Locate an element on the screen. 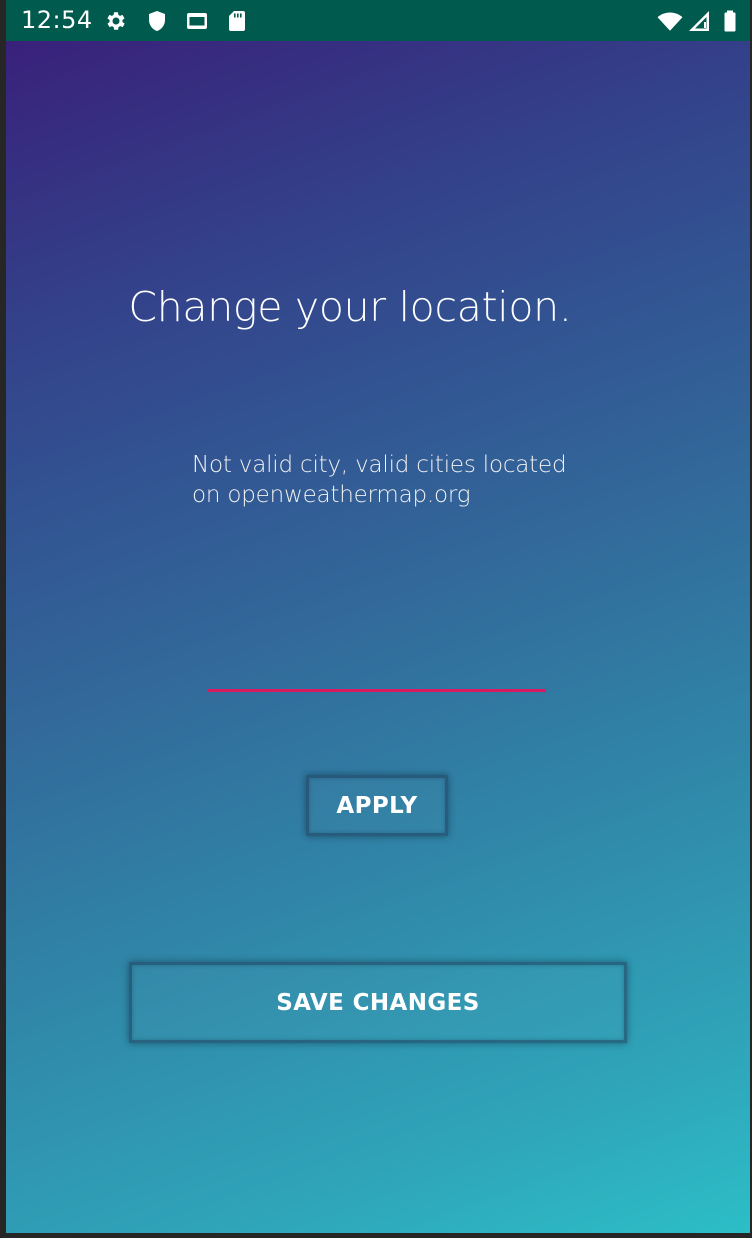  apply-button-label: APPLY is located at coordinates (377, 805).